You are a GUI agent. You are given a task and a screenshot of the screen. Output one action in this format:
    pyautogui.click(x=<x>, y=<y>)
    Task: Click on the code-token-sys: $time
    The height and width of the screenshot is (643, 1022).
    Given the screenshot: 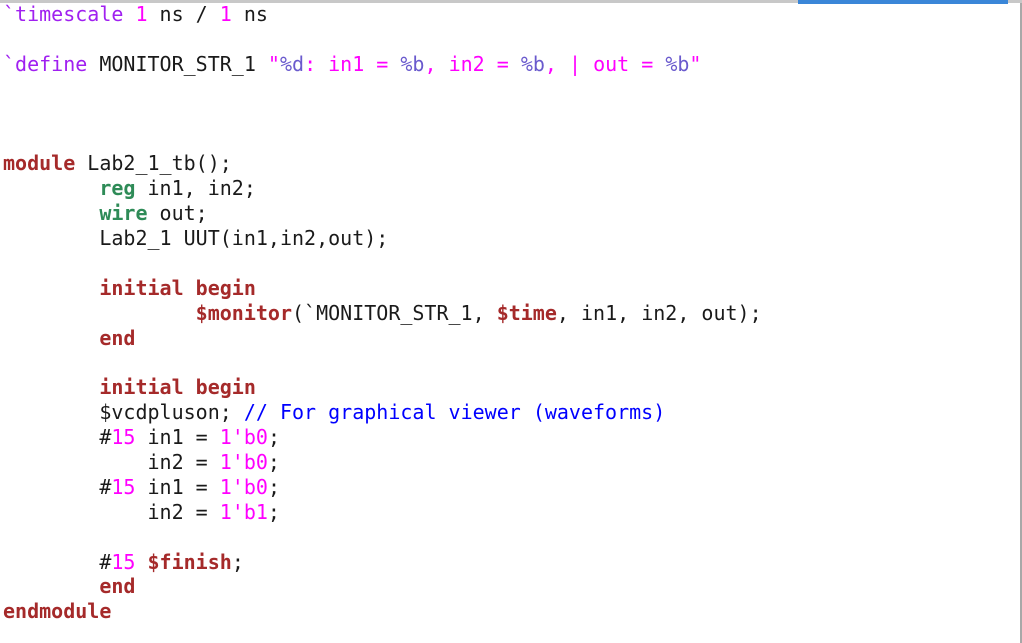 What is the action you would take?
    pyautogui.click(x=526, y=312)
    